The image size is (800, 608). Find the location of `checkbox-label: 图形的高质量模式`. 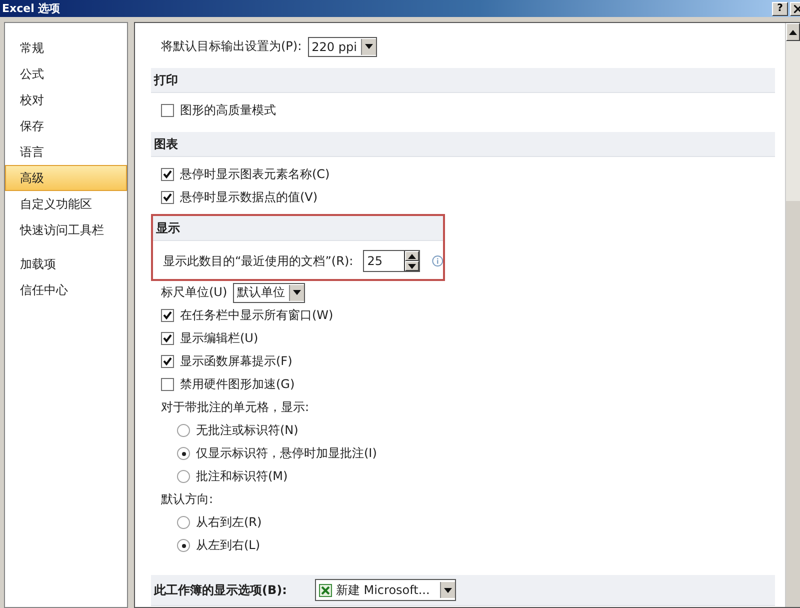

checkbox-label: 图形的高质量模式 is located at coordinates (228, 110).